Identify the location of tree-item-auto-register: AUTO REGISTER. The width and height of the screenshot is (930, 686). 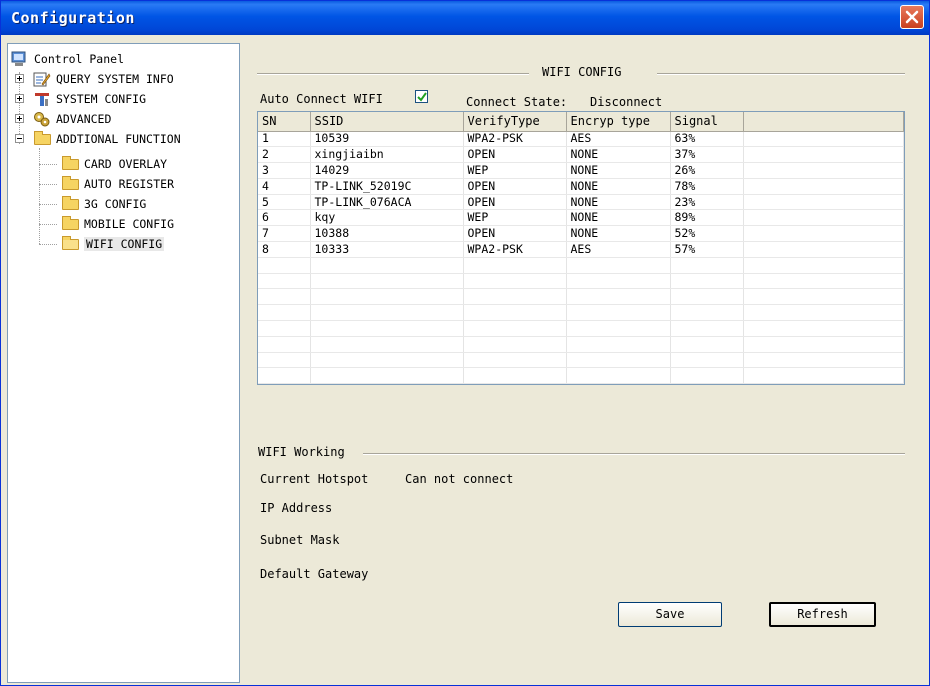
(117, 184).